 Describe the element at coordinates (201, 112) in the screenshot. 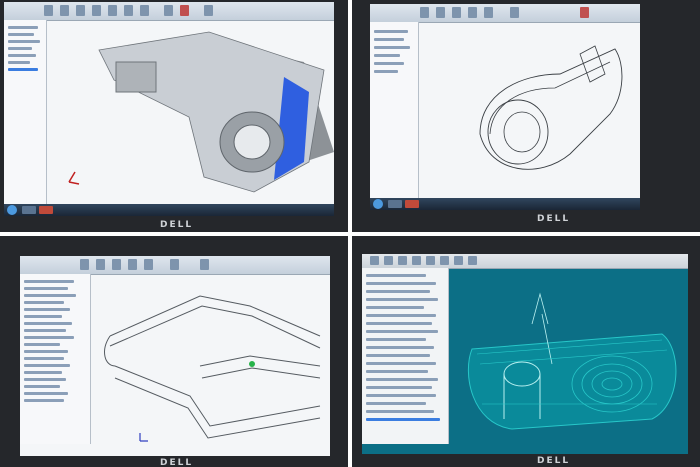

I see `solid-part-render` at that location.